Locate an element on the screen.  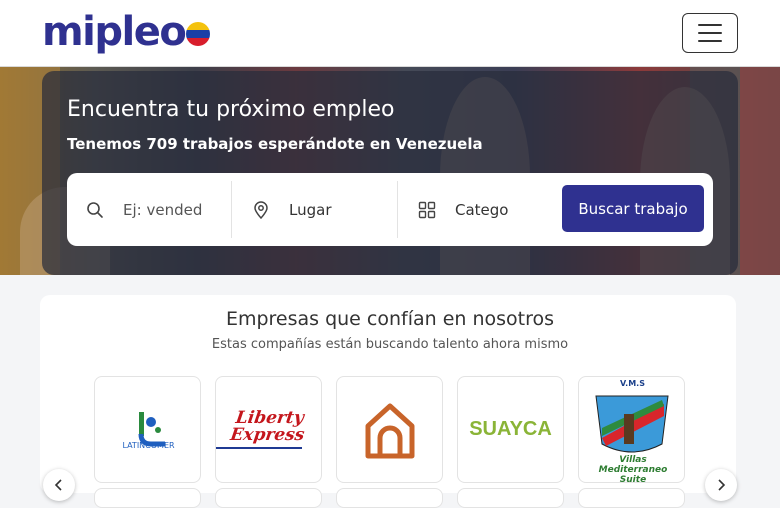
company-logo-suayca: SUAYCA is located at coordinates (510, 429).